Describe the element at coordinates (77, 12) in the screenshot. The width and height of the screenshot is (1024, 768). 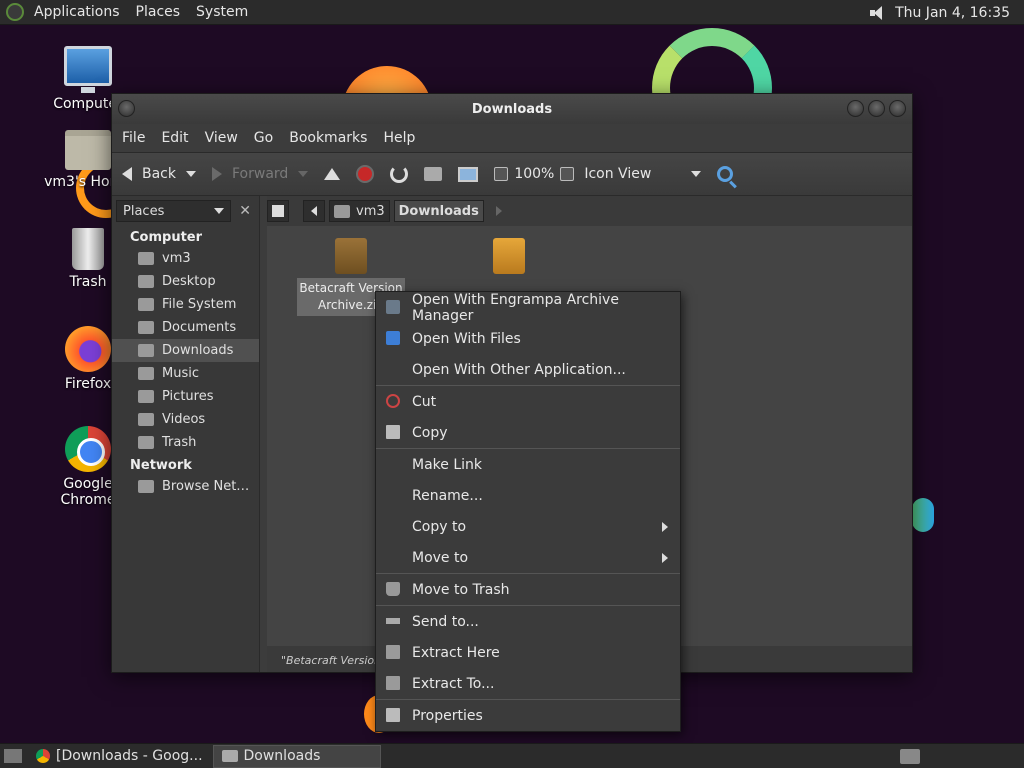
I see `applications-menu: Applications` at that location.